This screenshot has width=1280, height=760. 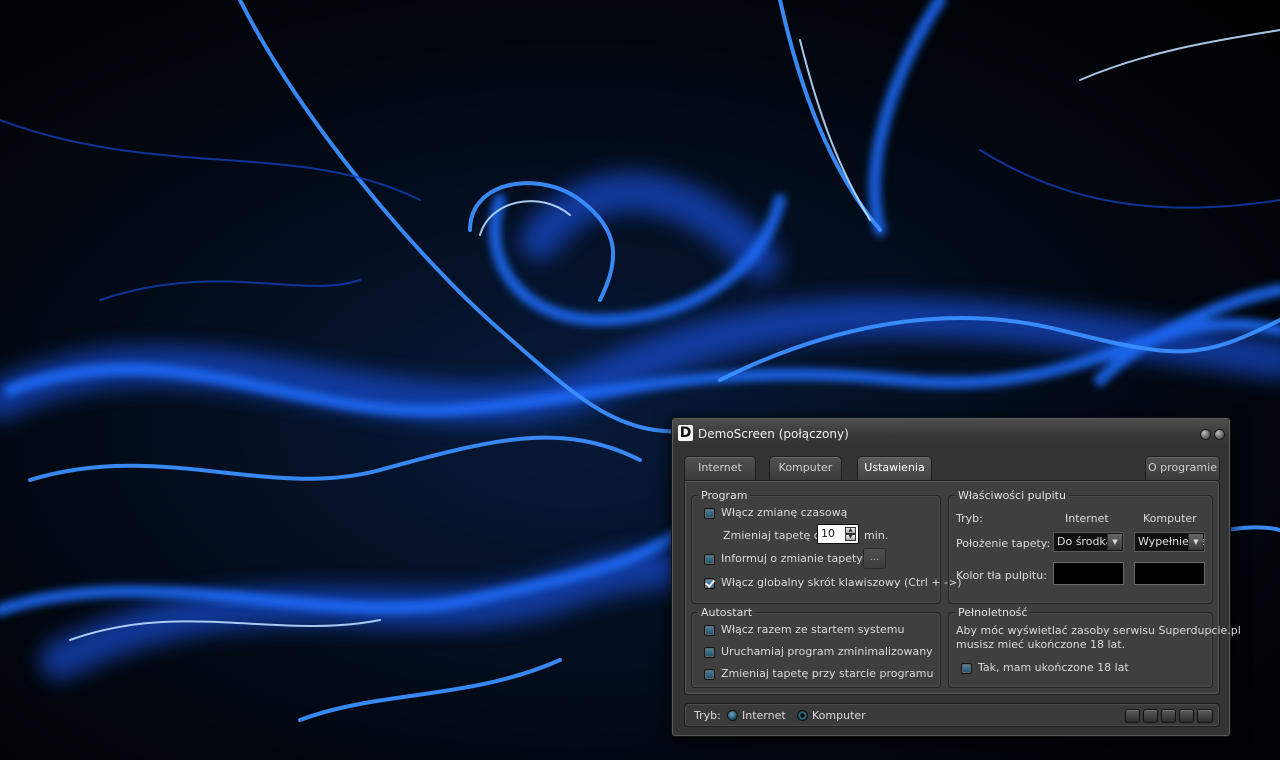 I want to click on position-computer-select: Wypełnienie ▼, so click(x=1169, y=542).